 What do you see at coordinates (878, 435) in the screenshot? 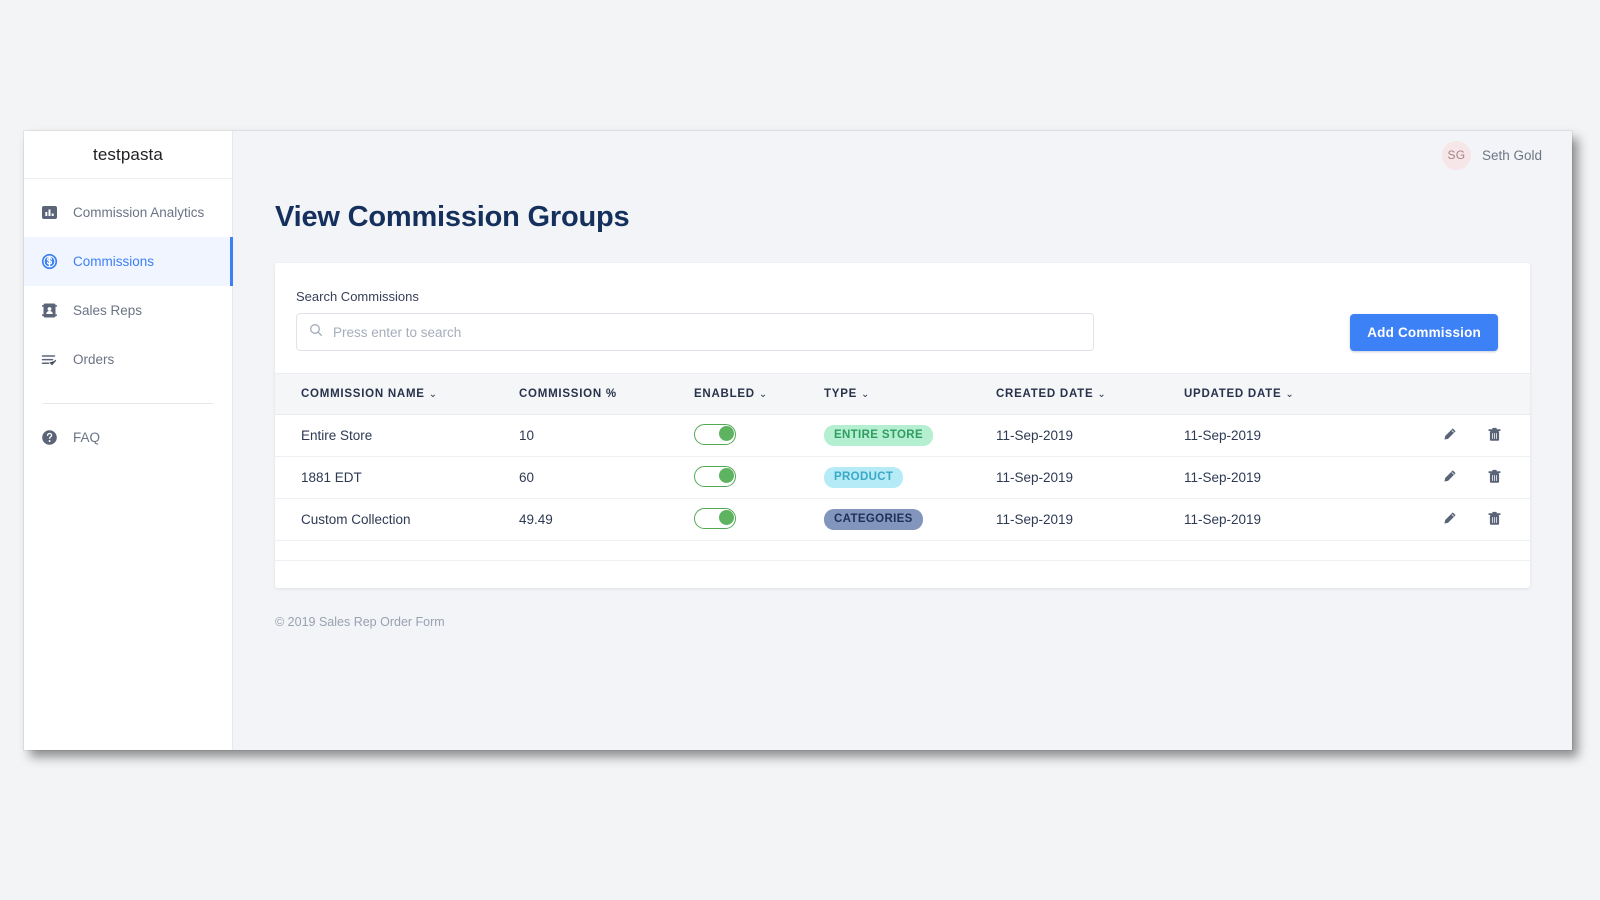
I see `type-badge: ENTIRE STORE` at bounding box center [878, 435].